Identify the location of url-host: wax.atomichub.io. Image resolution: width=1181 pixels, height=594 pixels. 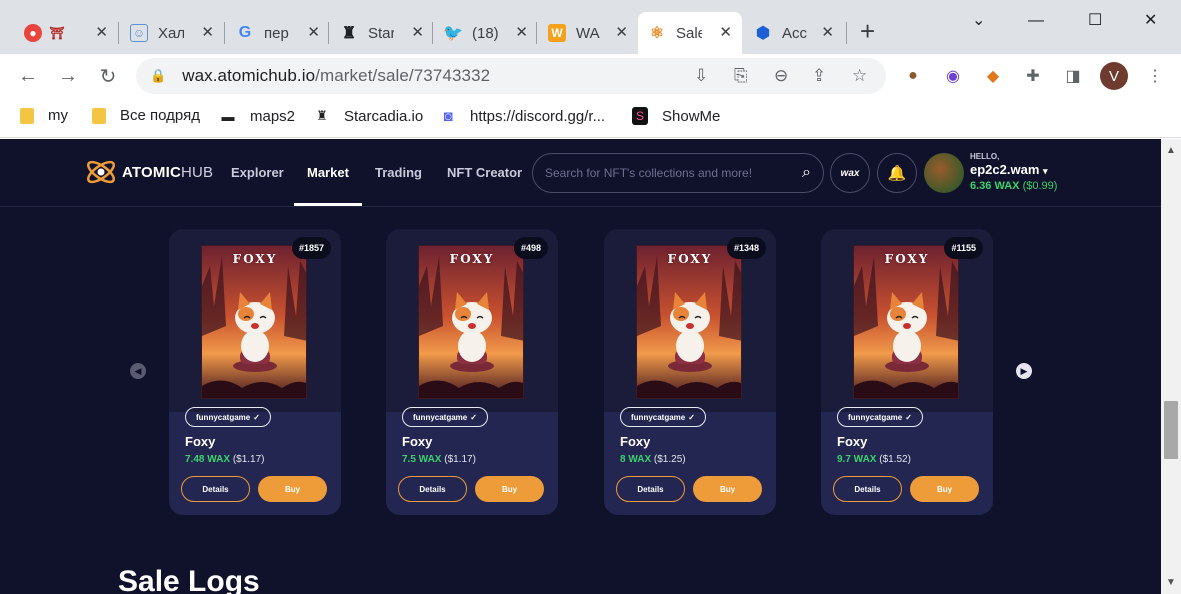
(249, 75).